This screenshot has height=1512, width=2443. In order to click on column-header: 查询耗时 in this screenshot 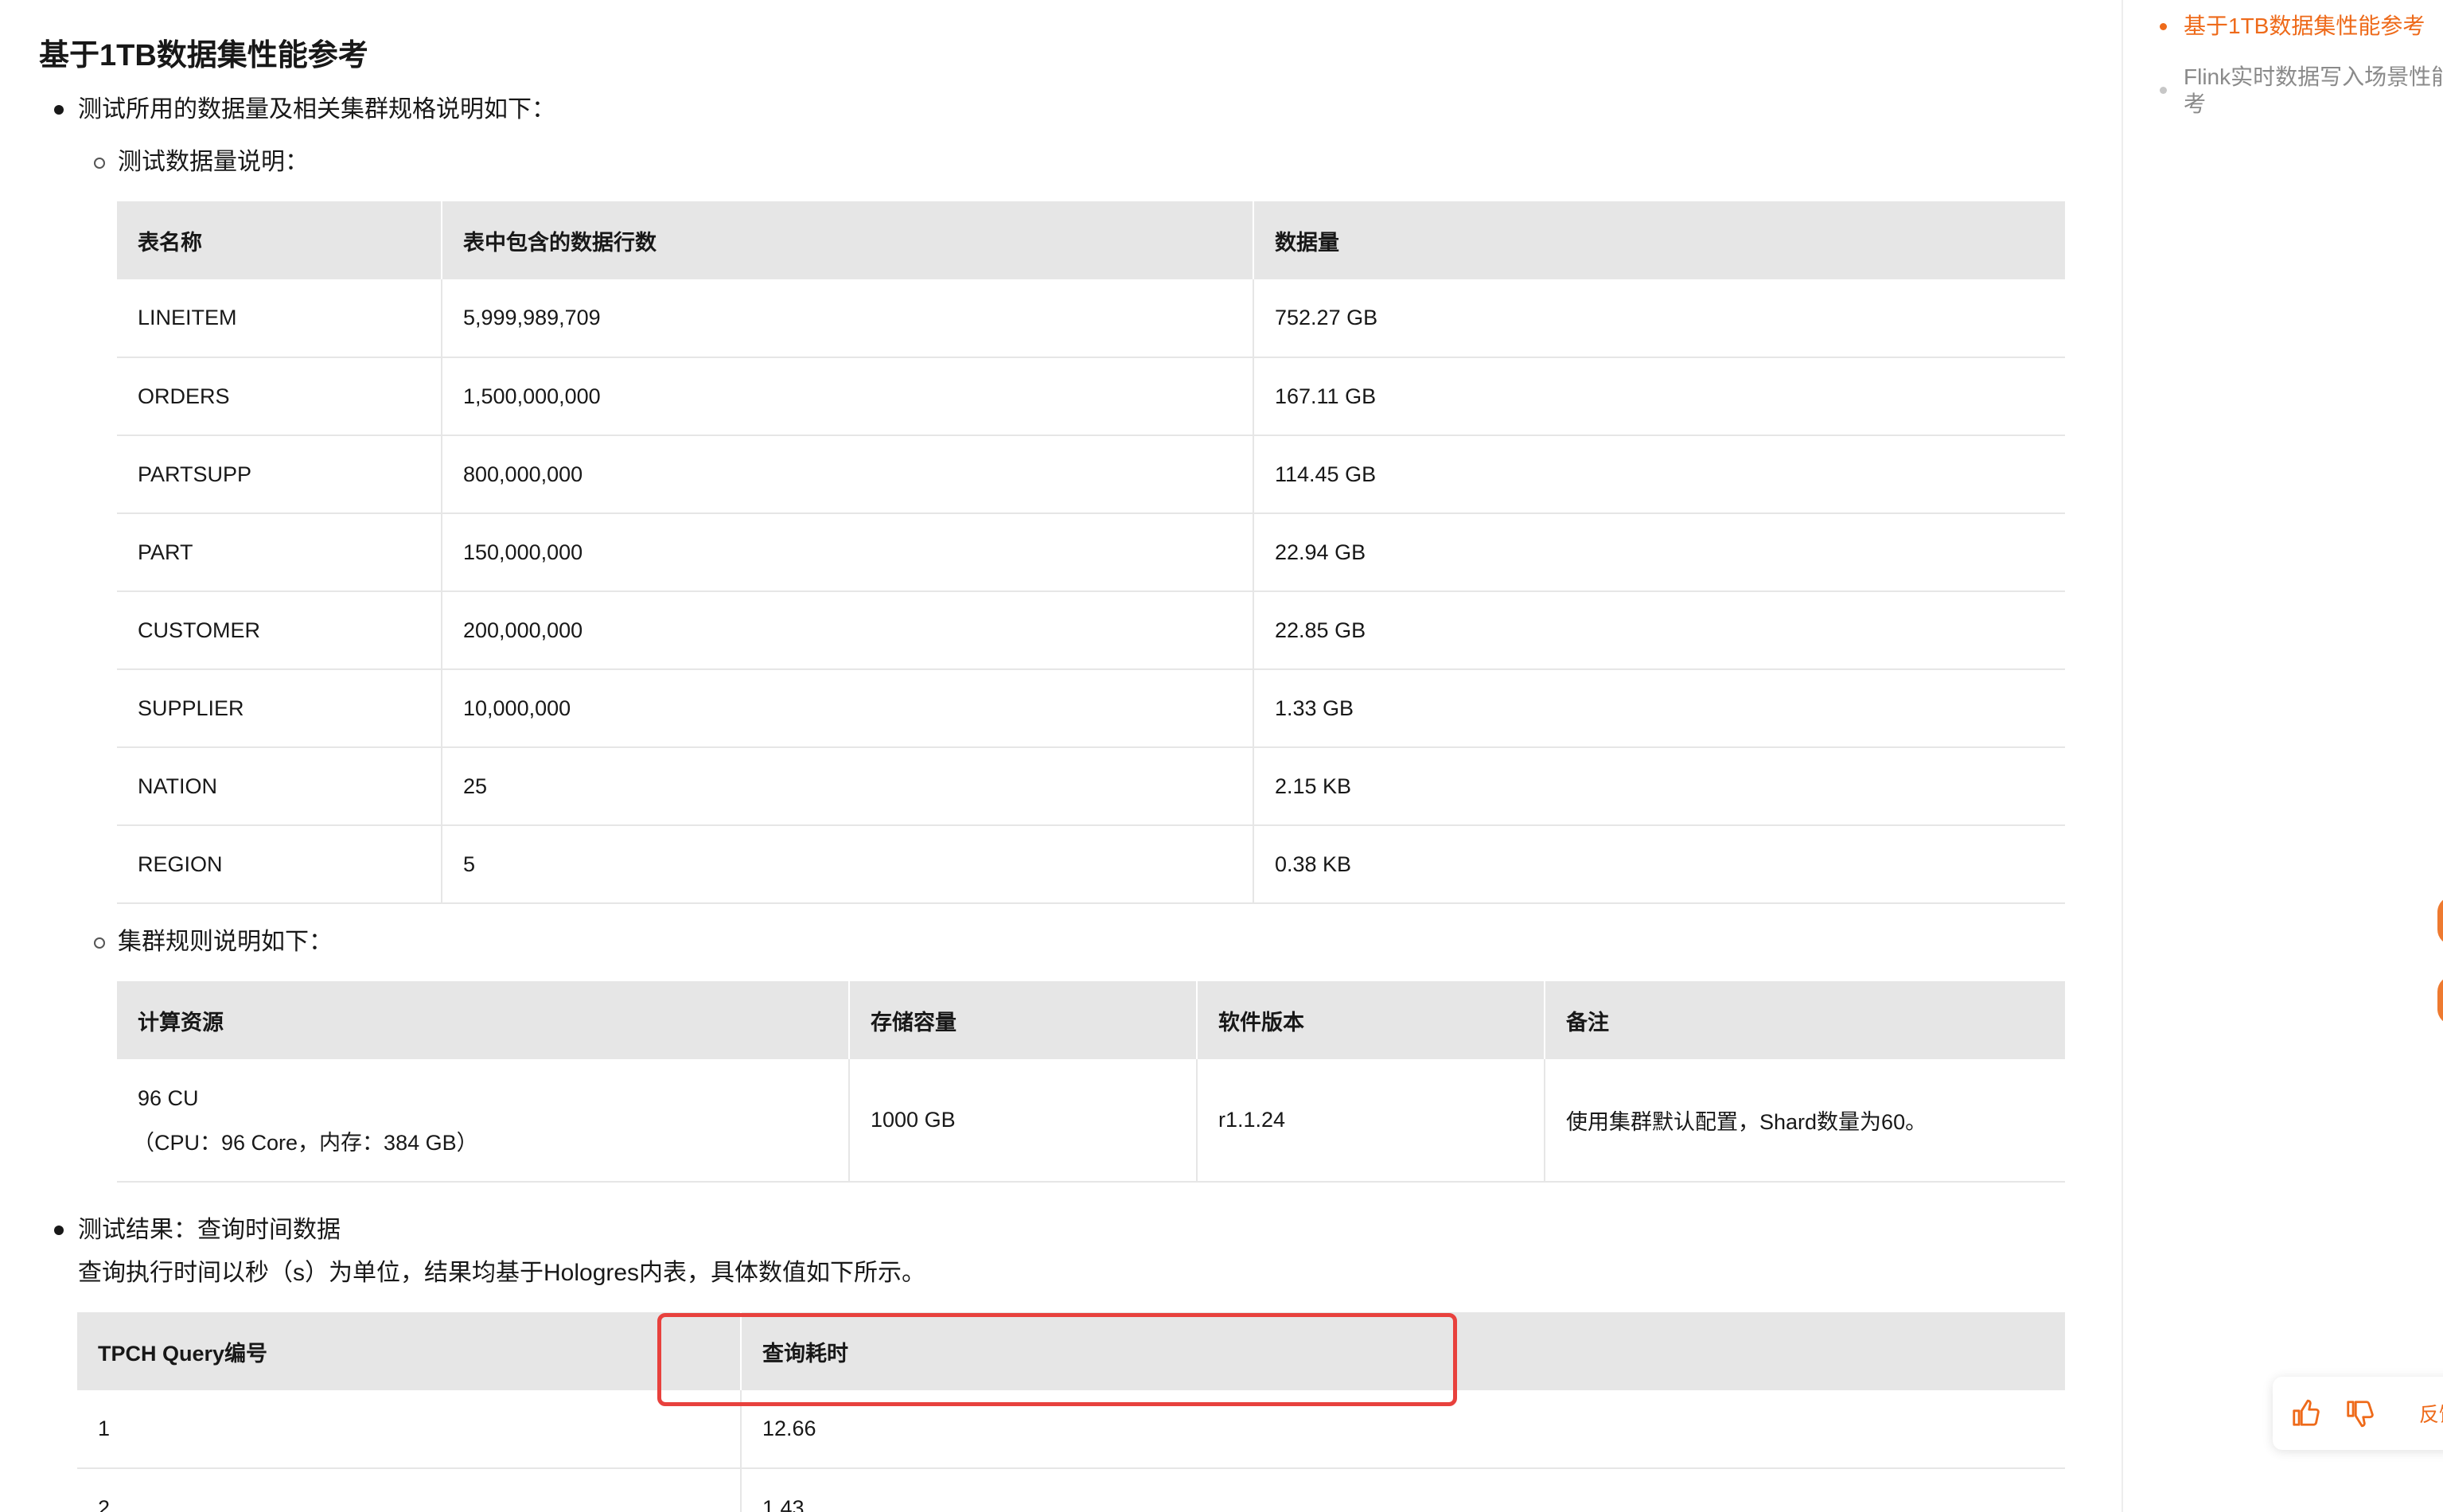, I will do `click(1403, 1351)`.